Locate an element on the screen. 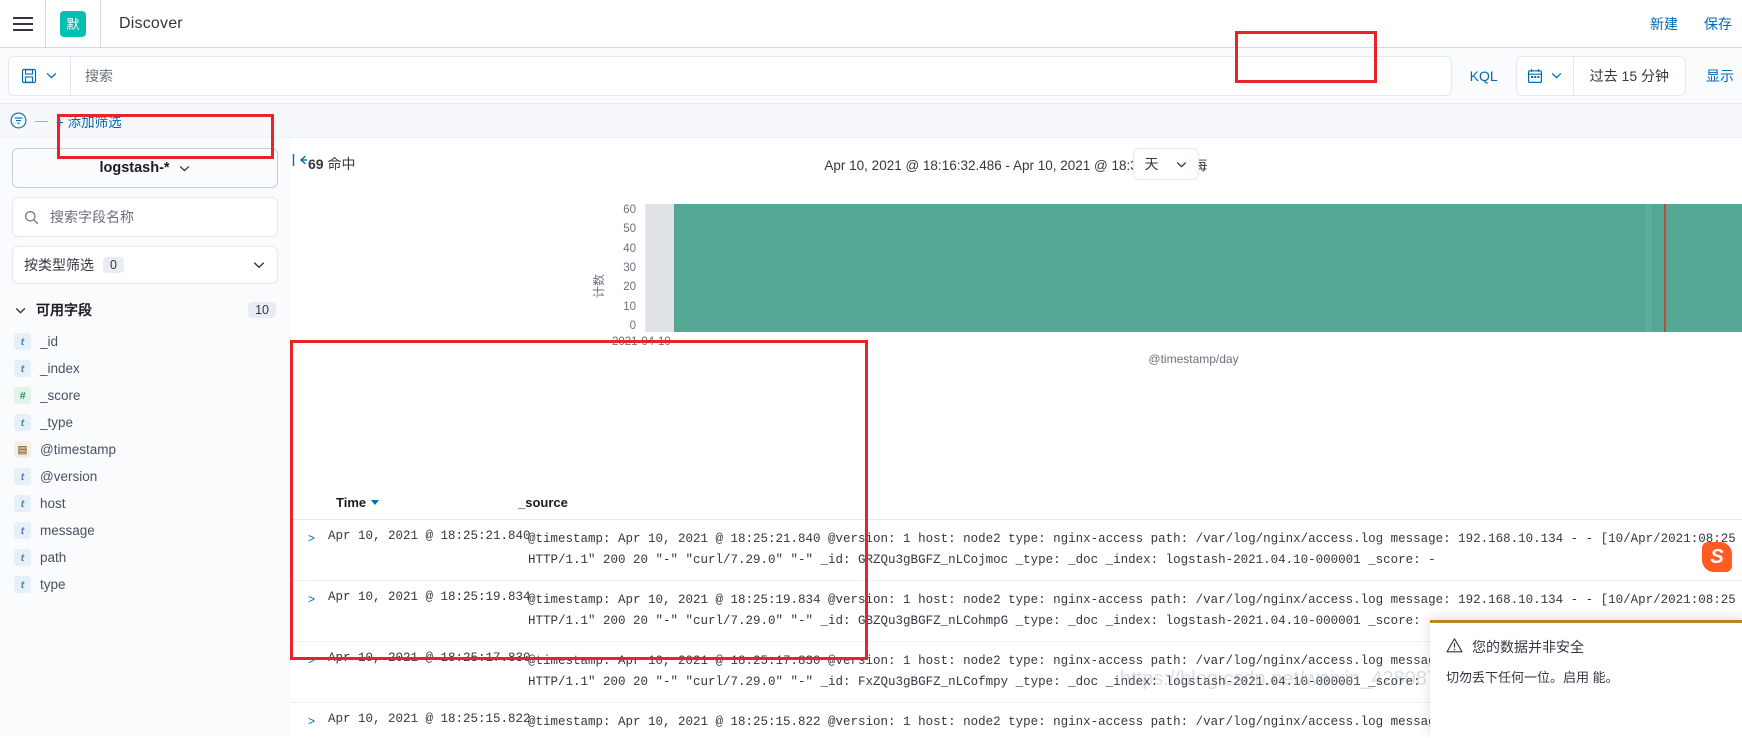 Image resolution: width=1742 pixels, height=738 pixels. calendar-quick-select-button is located at coordinates (1545, 75).